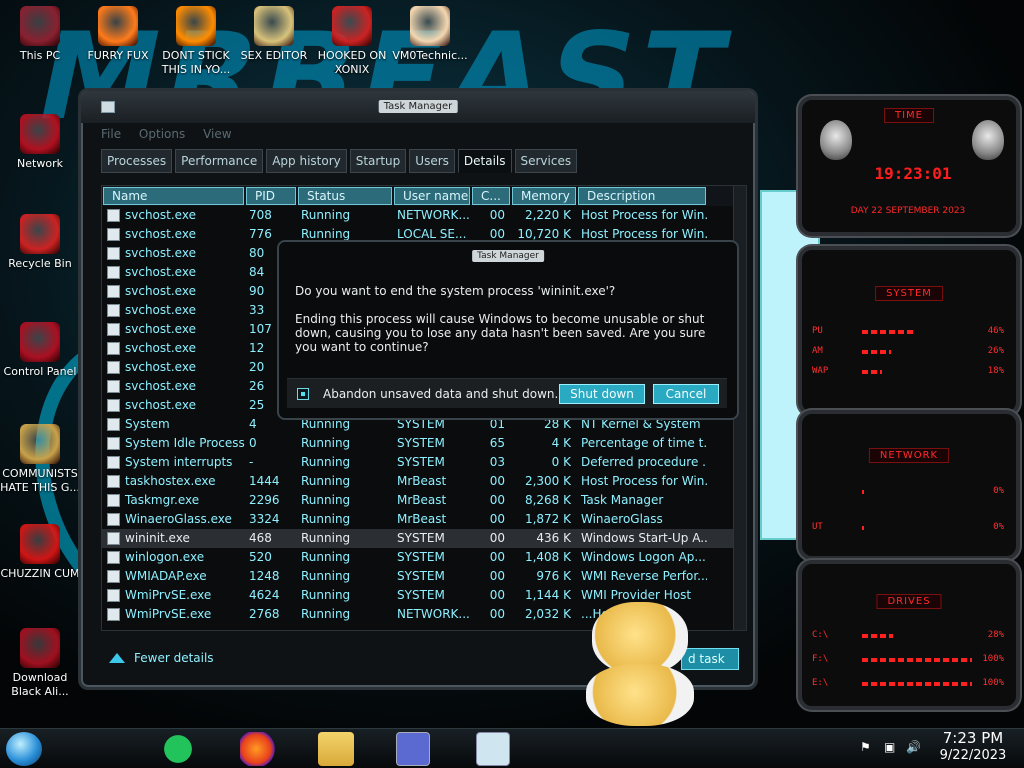 Image resolution: width=1024 pixels, height=768 pixels. I want to click on cell-user: MrBeast, so click(422, 519).